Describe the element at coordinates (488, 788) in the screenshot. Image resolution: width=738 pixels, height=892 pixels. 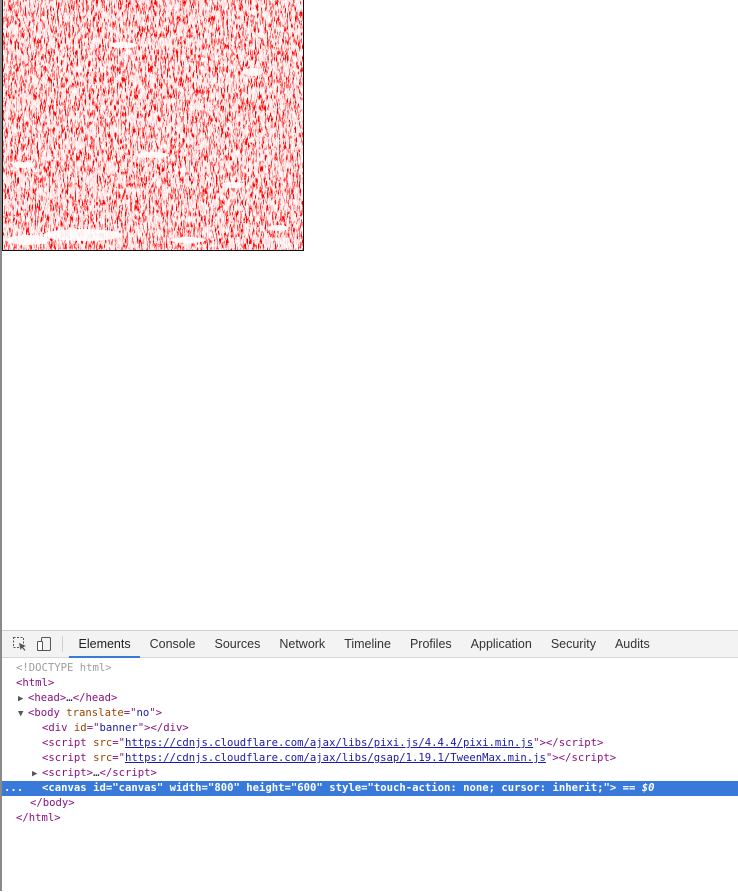
I see `canvas-style-value: touch-action: none; cursor: inherit;` at that location.